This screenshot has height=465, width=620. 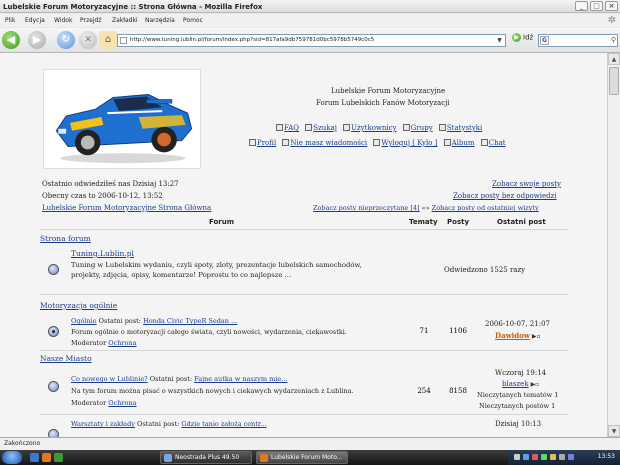 I want to click on nav-wiadomosci: Nie masz wiadomości, so click(x=324, y=143).